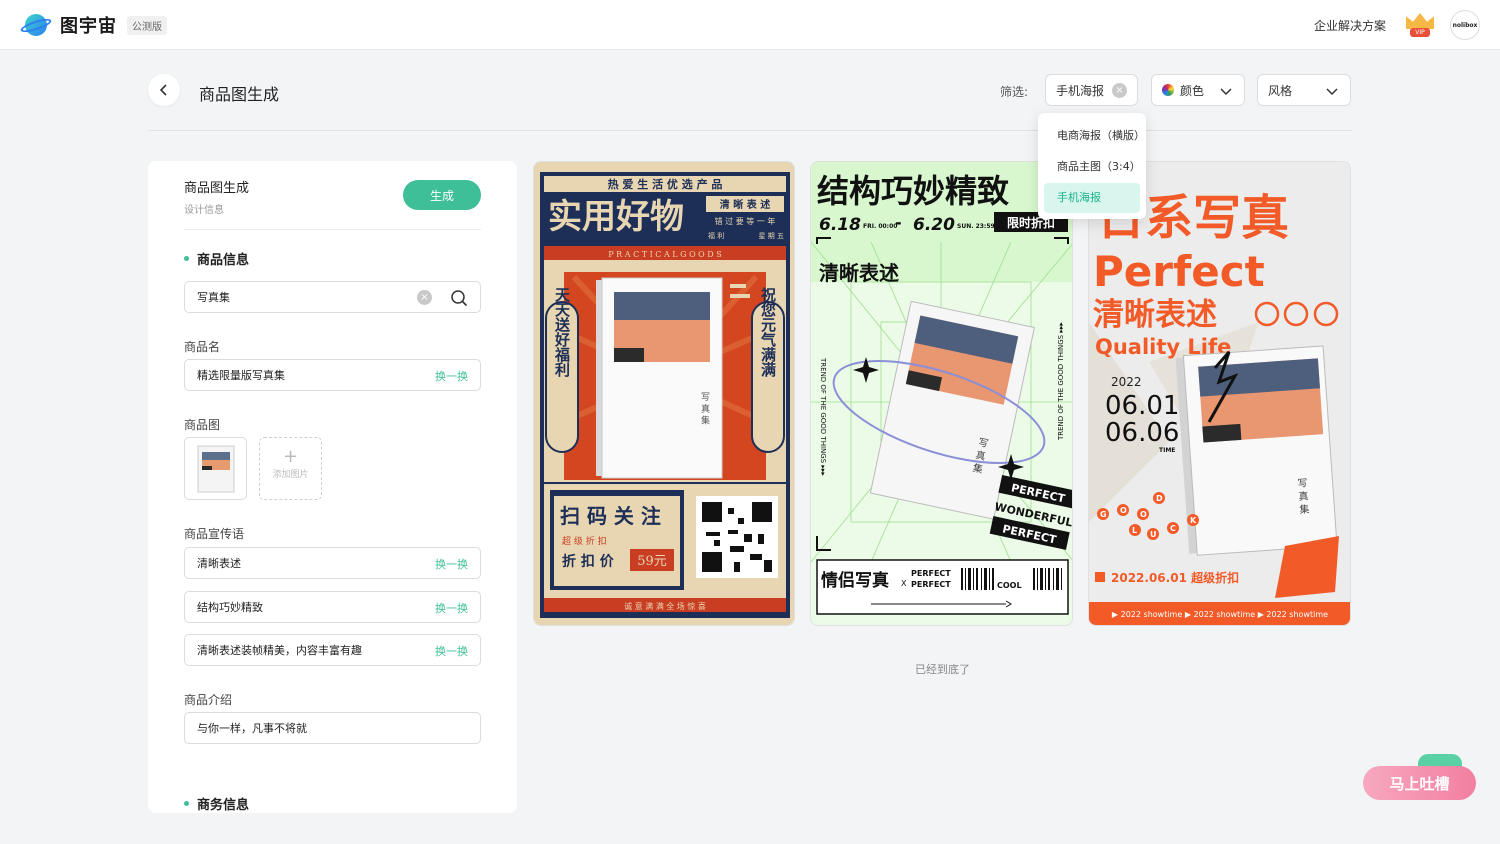 The height and width of the screenshot is (844, 1500). I want to click on vip-crown-icon: VIP, so click(1420, 25).